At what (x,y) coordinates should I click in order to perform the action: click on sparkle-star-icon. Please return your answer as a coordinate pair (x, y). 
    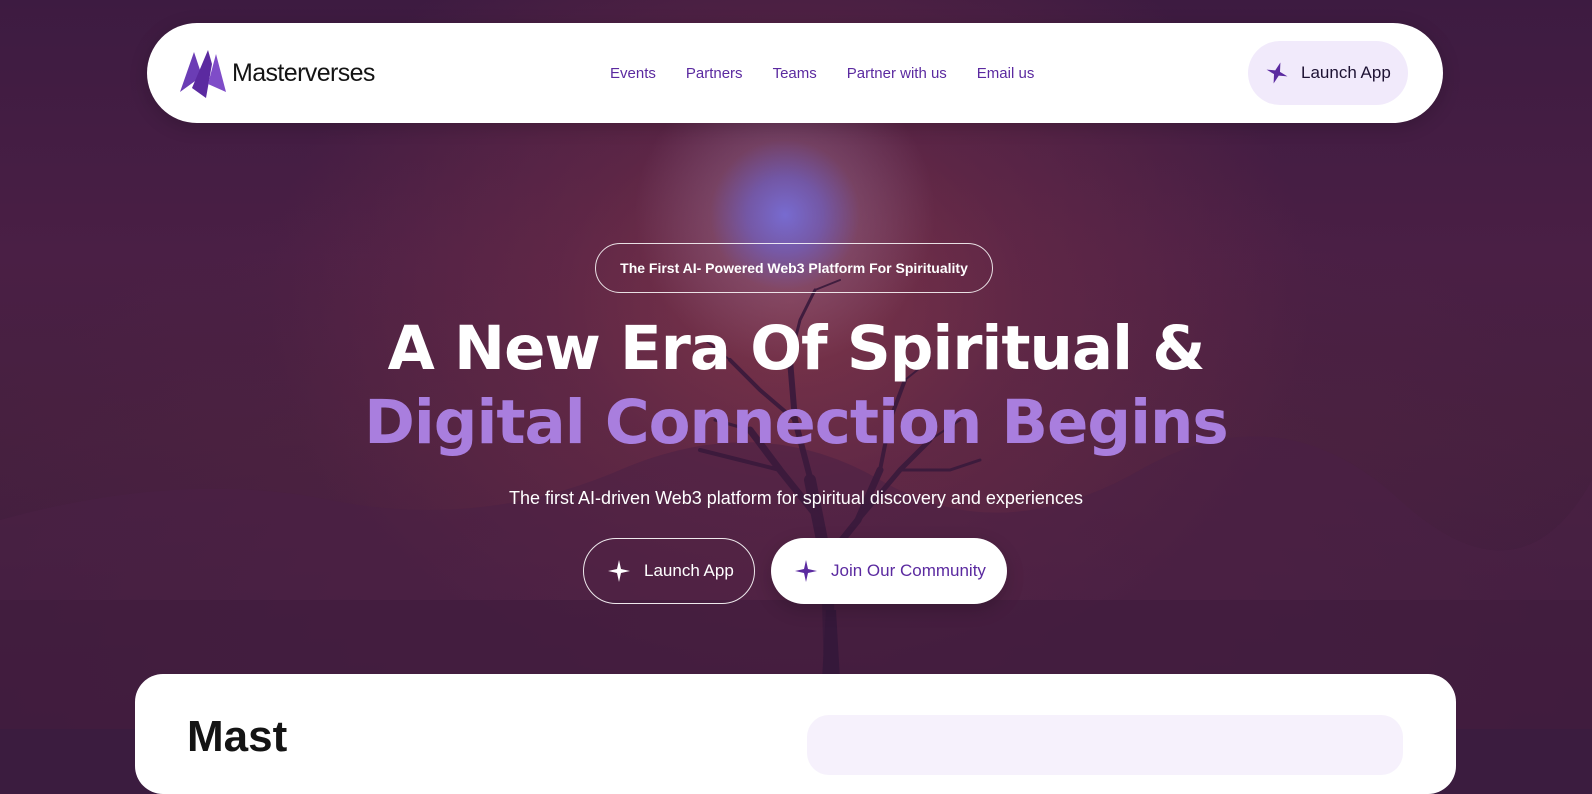
    Looking at the image, I should click on (1277, 73).